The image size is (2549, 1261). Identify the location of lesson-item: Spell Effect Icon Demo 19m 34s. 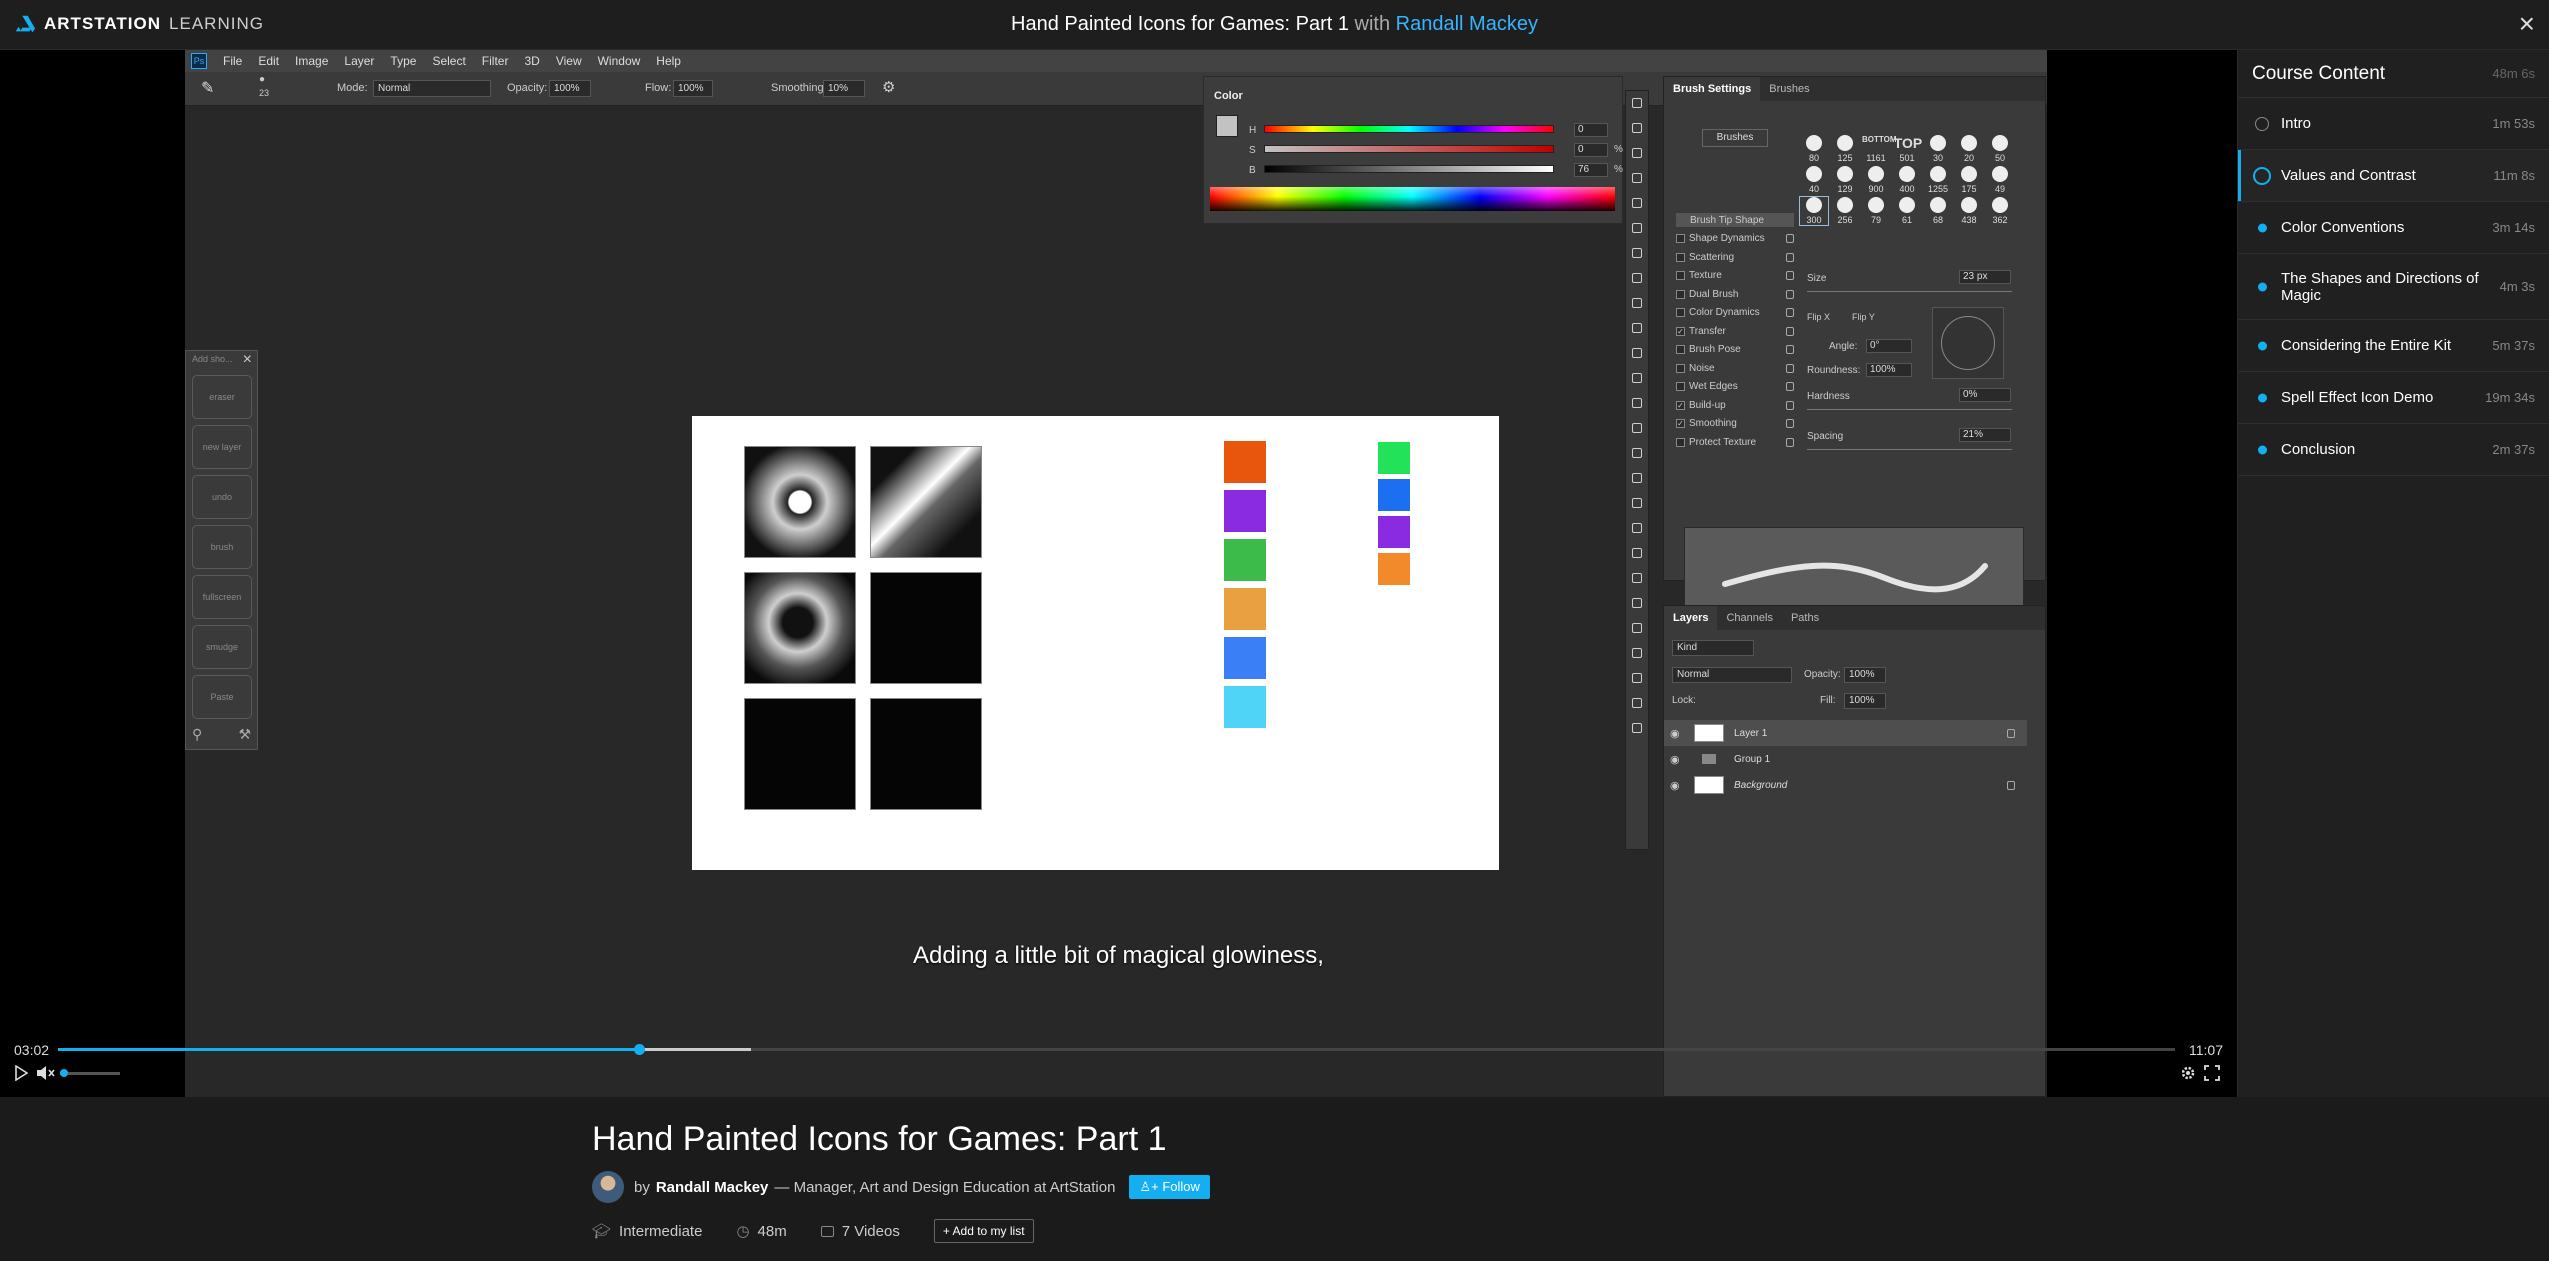
(2393, 398).